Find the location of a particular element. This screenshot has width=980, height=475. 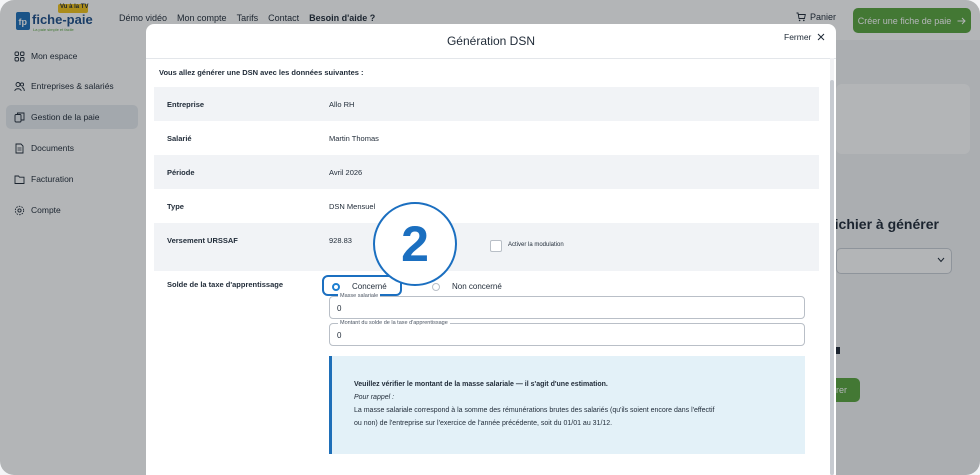

summary-row-periode: Période Avril 2026 is located at coordinates (486, 172).